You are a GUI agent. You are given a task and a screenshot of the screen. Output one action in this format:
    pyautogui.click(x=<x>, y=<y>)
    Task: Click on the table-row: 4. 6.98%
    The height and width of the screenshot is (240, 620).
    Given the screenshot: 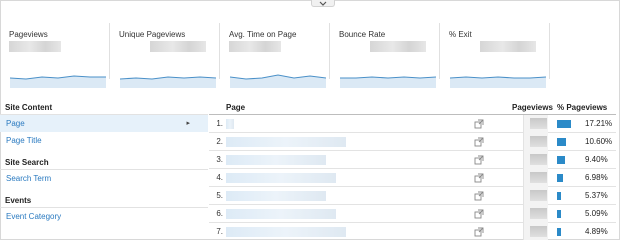 What is the action you would take?
    pyautogui.click(x=412, y=178)
    